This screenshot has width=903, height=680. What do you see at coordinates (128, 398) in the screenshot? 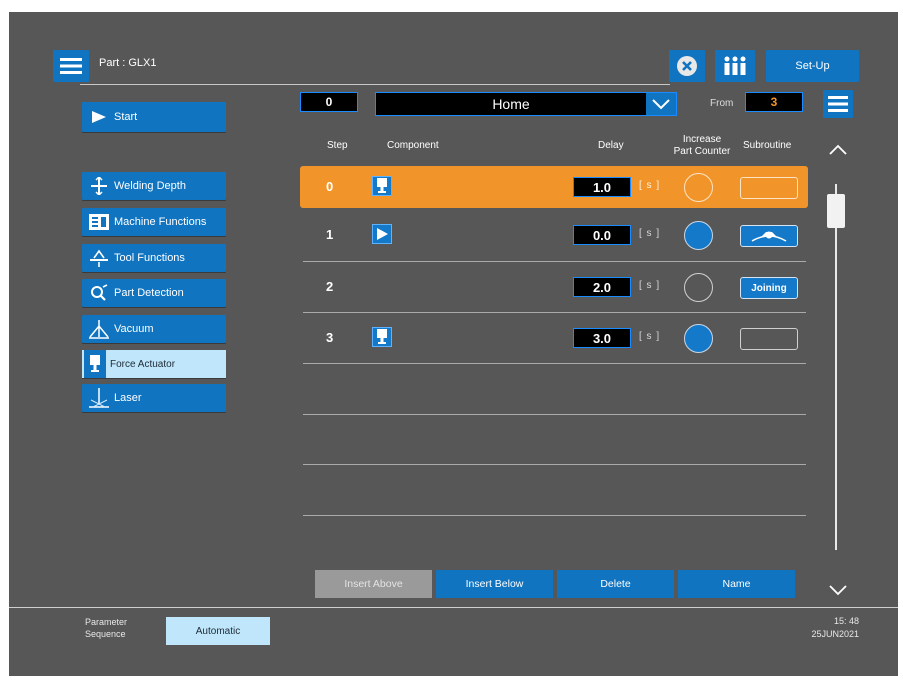
I see `sidebar-item-label: Laser` at bounding box center [128, 398].